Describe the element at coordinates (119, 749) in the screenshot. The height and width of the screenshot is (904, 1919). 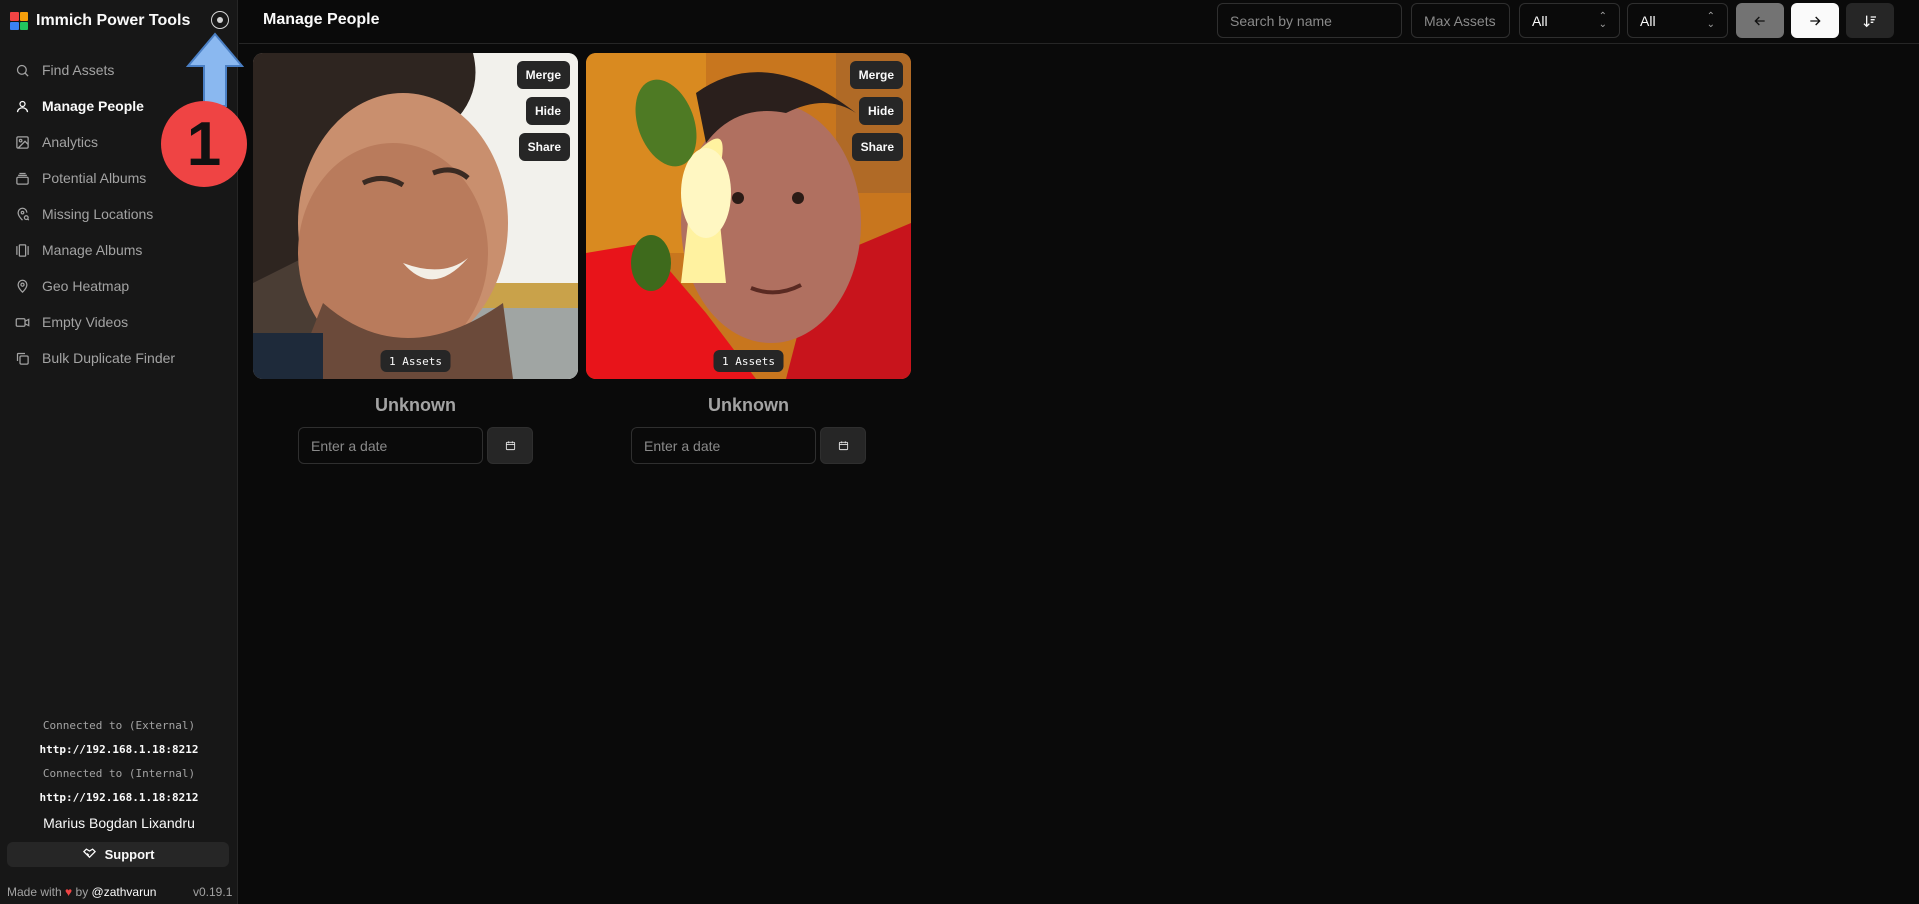
I see `external-connection-url: http://192.168.1.18:8212` at that location.